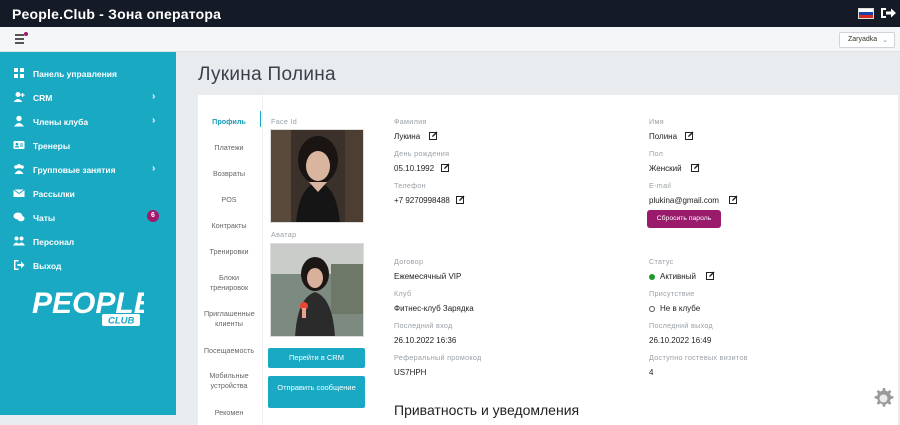  What do you see at coordinates (88, 307) in the screenshot?
I see `people-club-logo: PEOPLE CLUB` at bounding box center [88, 307].